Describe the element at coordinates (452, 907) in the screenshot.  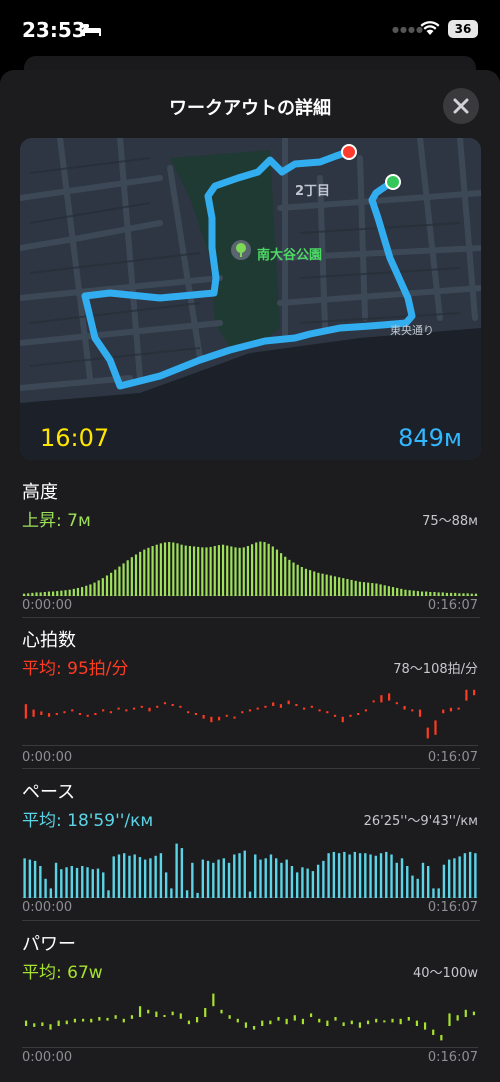
I see `pace-end-time: 0:16:07` at that location.